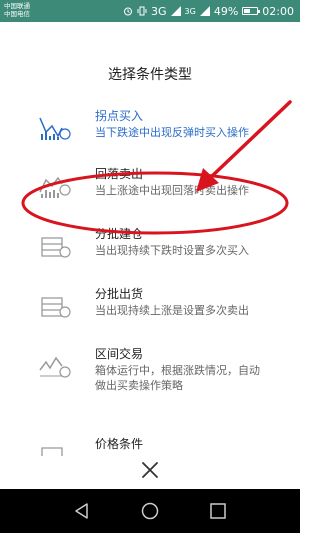 This screenshot has width=320, height=533. I want to click on annotation-ellipse, so click(155, 203).